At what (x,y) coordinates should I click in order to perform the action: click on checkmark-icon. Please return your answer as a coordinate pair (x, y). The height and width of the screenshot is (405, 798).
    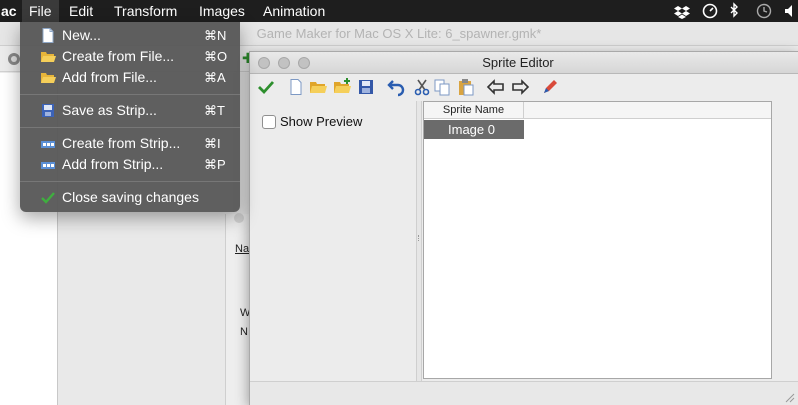
    Looking at the image, I should click on (48, 197).